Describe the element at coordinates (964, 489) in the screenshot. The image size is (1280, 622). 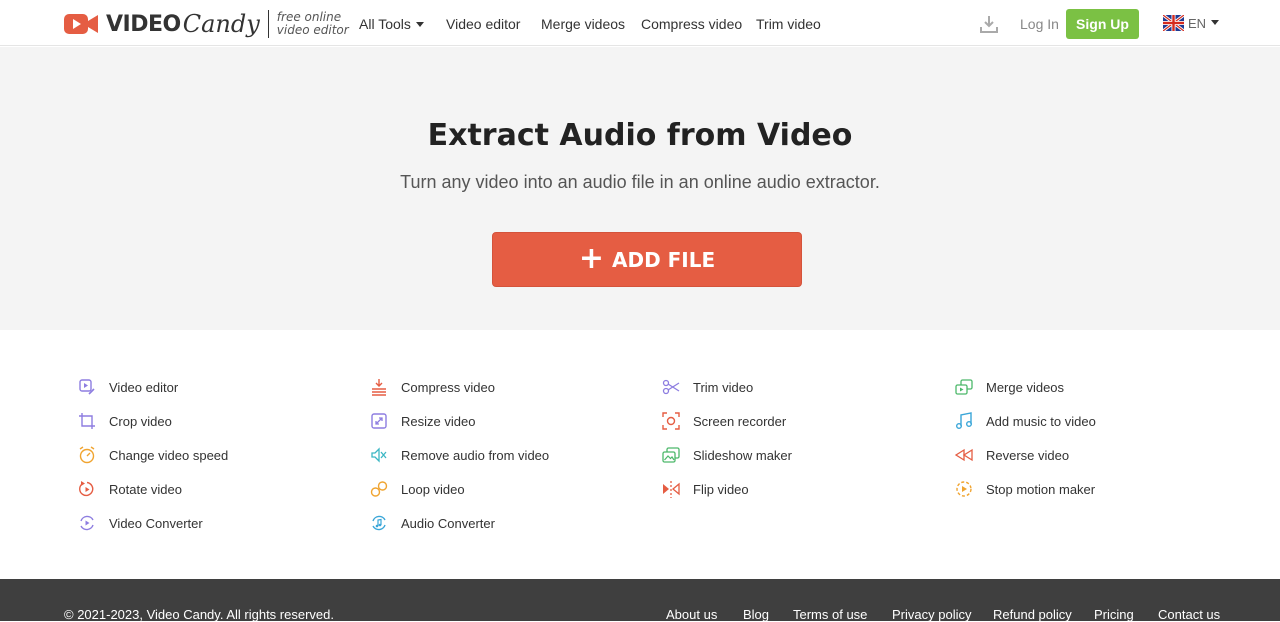
I see `stop-motion-icon` at that location.